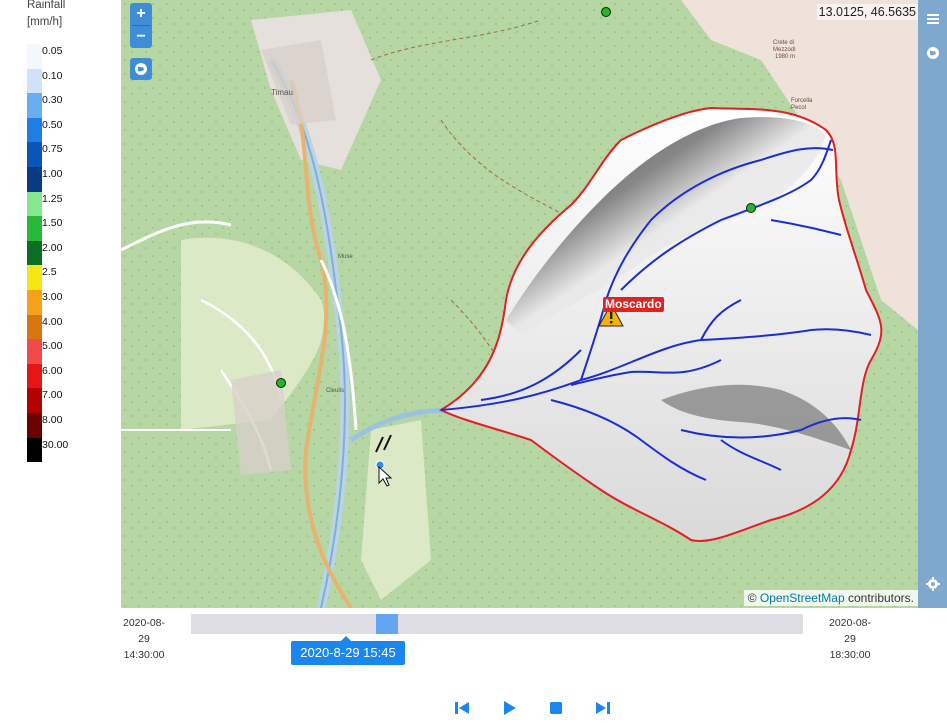 Image resolution: width=947 pixels, height=723 pixels. I want to click on map-label: Pecol, so click(798, 108).